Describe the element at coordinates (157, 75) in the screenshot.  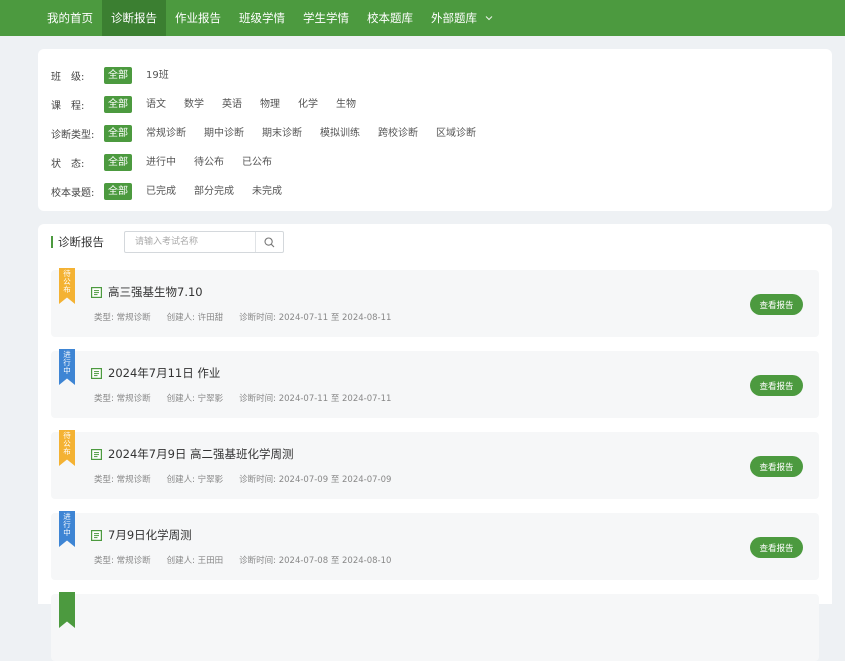
I see `filter-option: 19班` at that location.